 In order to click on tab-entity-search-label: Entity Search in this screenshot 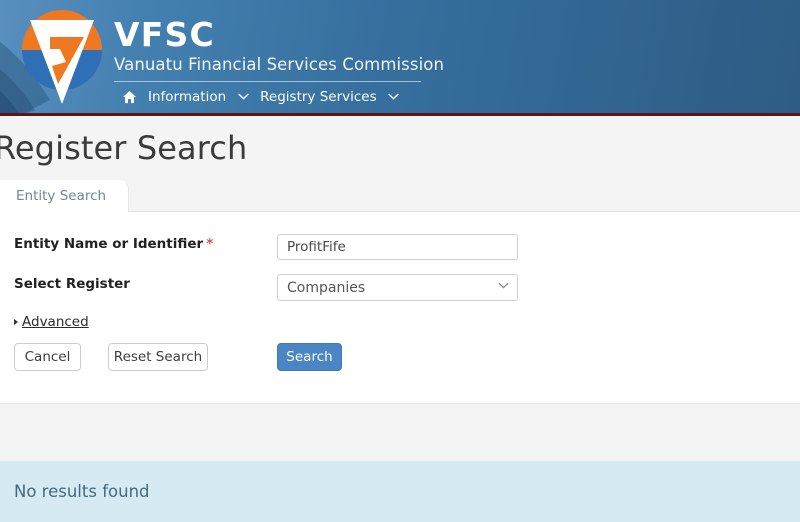, I will do `click(61, 196)`.